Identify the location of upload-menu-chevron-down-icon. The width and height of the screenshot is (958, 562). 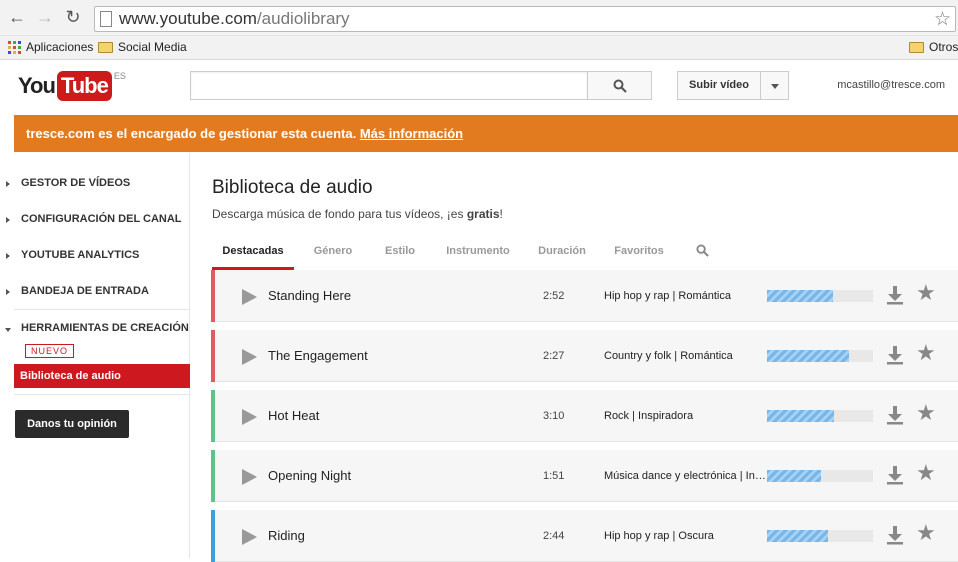
(774, 85).